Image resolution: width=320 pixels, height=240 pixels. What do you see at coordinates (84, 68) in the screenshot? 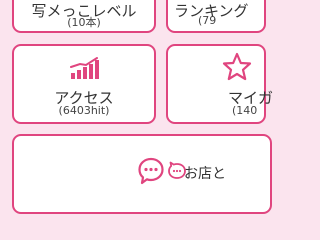
I see `bar-chart-icon` at bounding box center [84, 68].